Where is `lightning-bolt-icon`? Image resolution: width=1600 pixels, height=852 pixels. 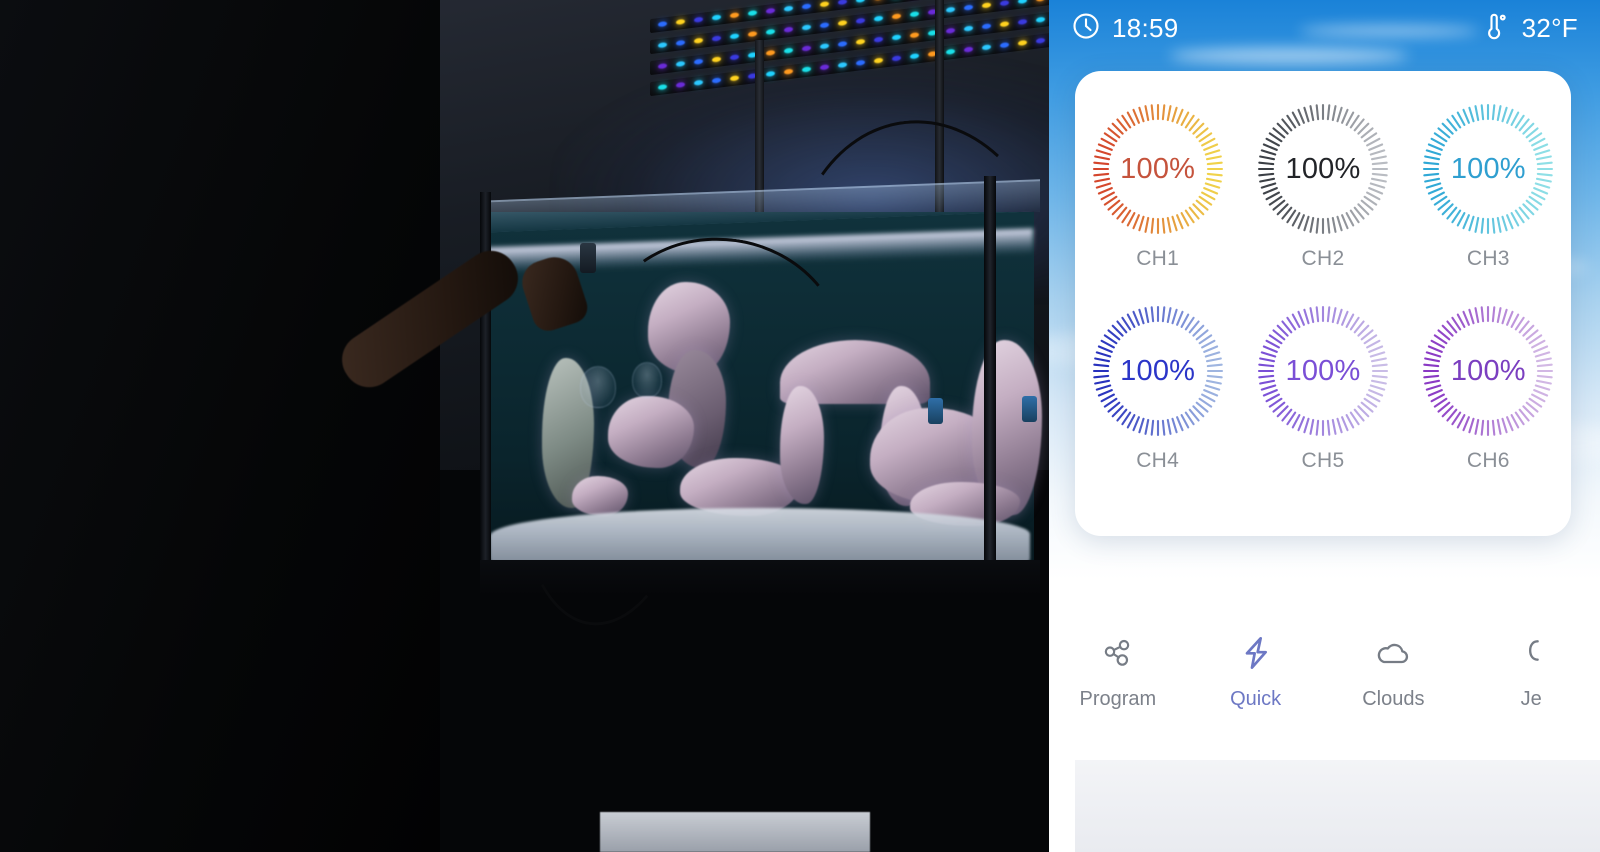 lightning-bolt-icon is located at coordinates (1256, 653).